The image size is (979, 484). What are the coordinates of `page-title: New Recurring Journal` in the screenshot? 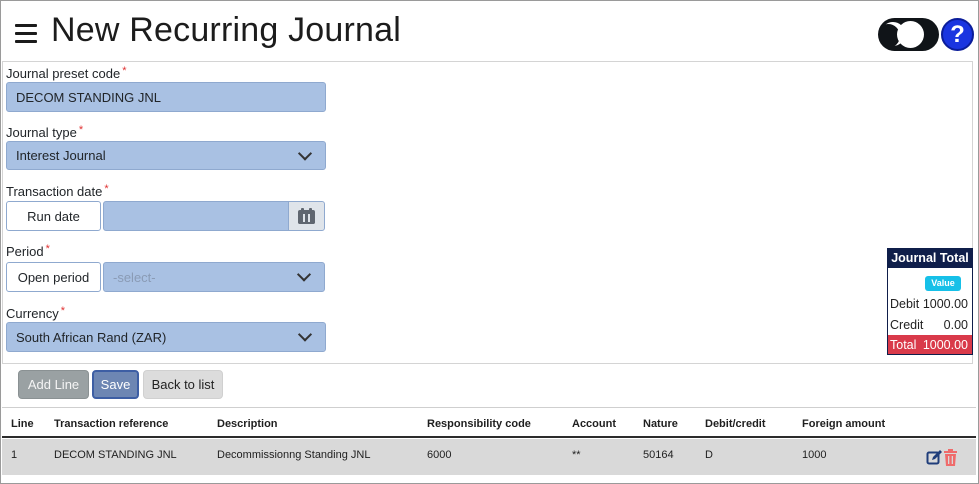 It's located at (226, 30).